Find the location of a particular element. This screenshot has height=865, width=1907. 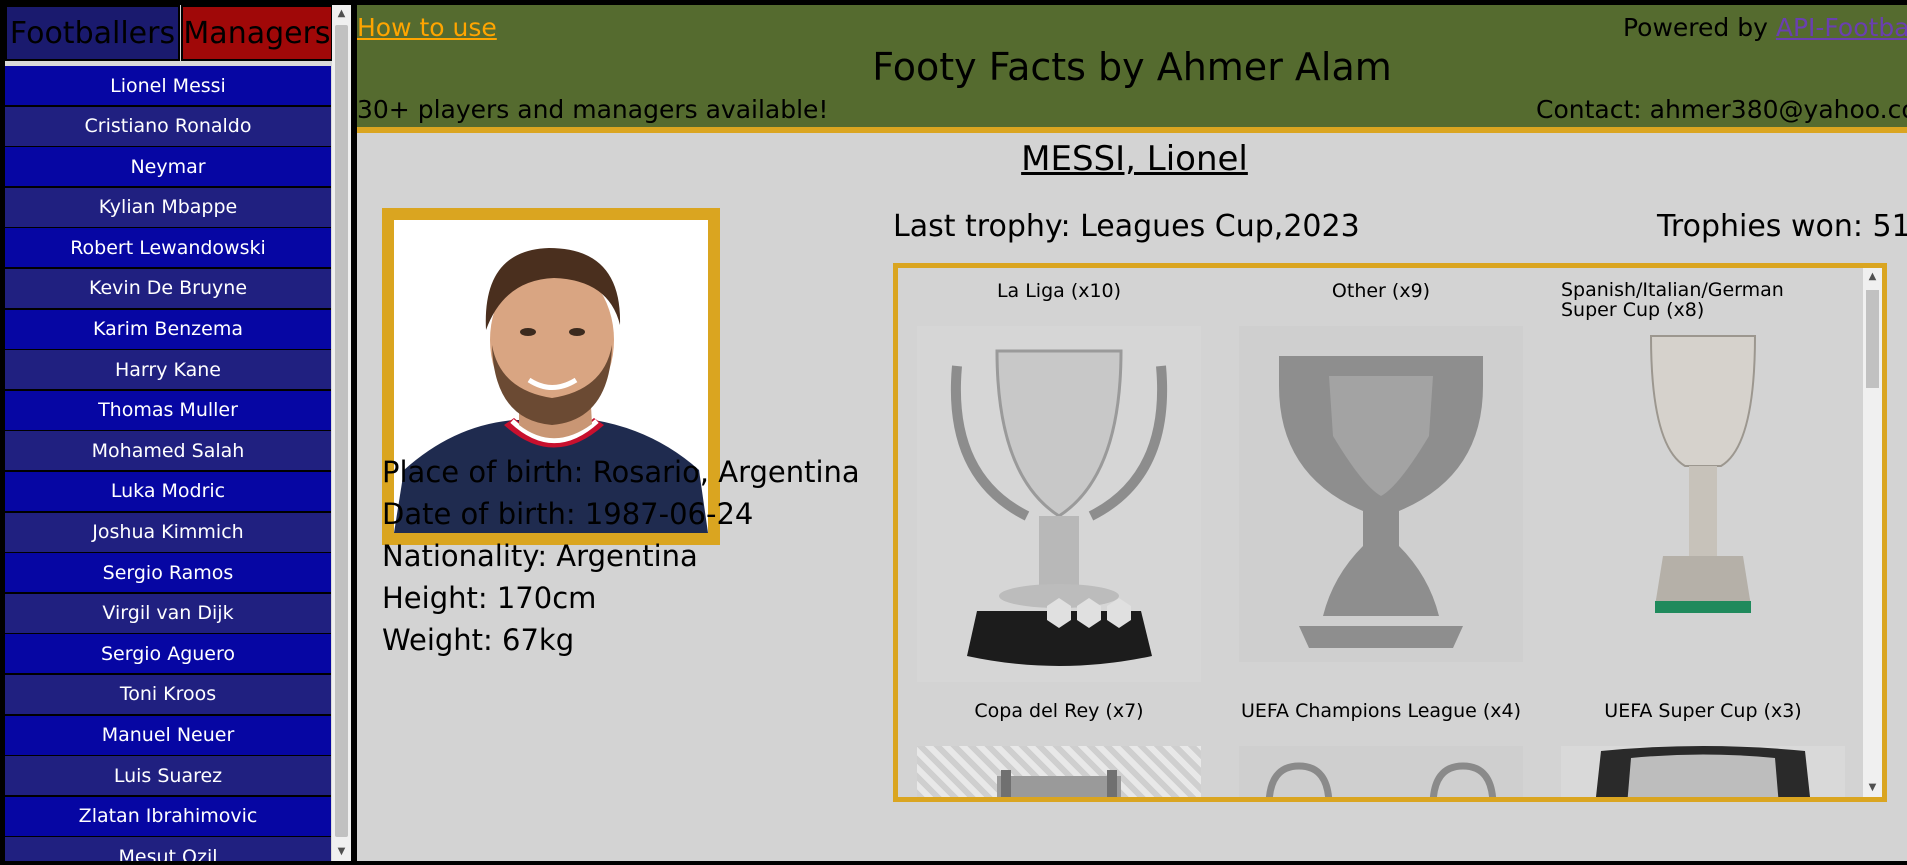

player-list-item: Robert Lewandowski is located at coordinates (168, 248).